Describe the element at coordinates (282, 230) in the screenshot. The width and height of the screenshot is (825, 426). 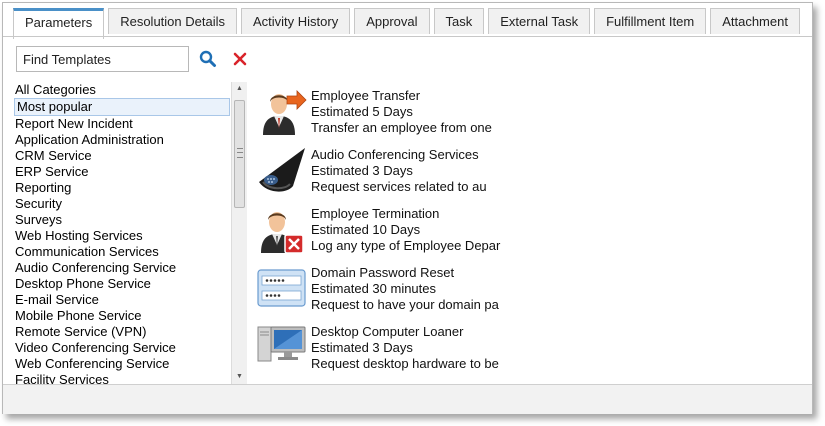
I see `employee-termination-icon` at that location.